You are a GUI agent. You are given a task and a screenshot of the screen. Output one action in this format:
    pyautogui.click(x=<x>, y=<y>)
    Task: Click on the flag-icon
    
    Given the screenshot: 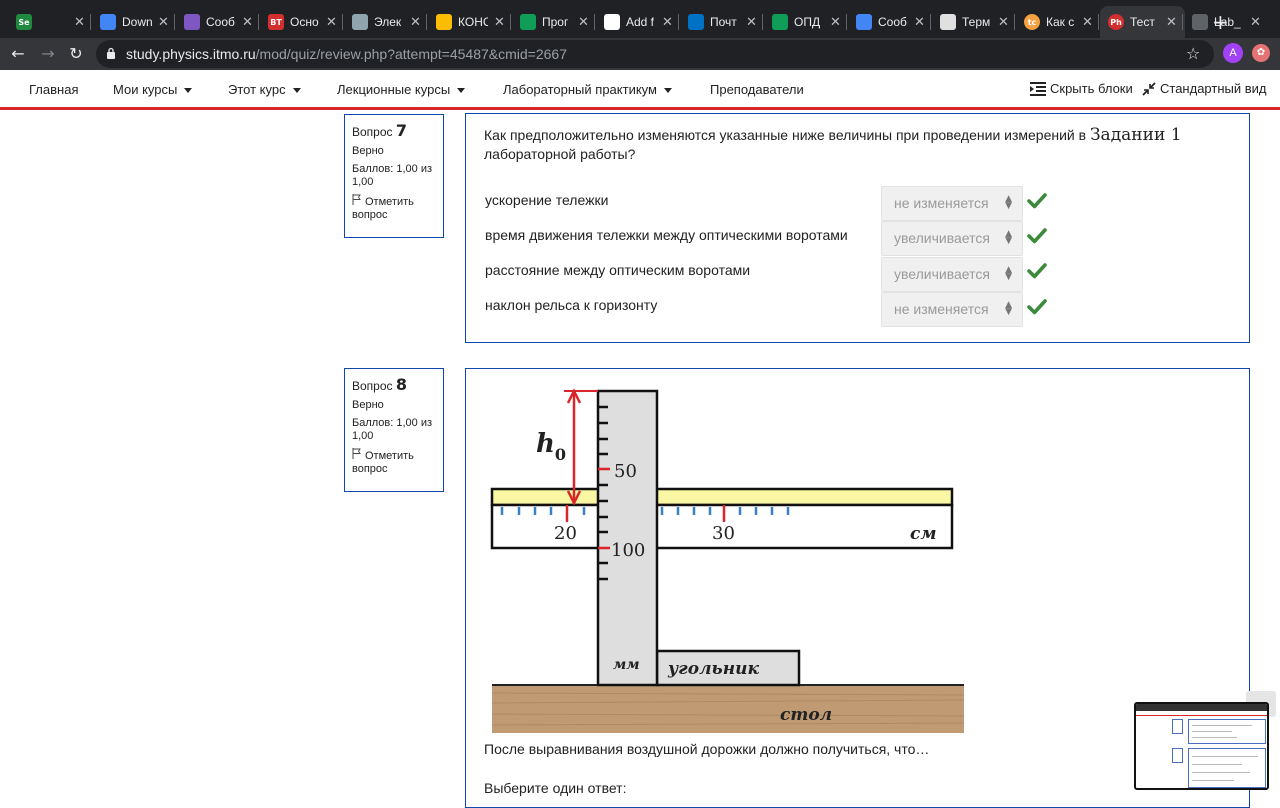 What is the action you would take?
    pyautogui.click(x=356, y=453)
    